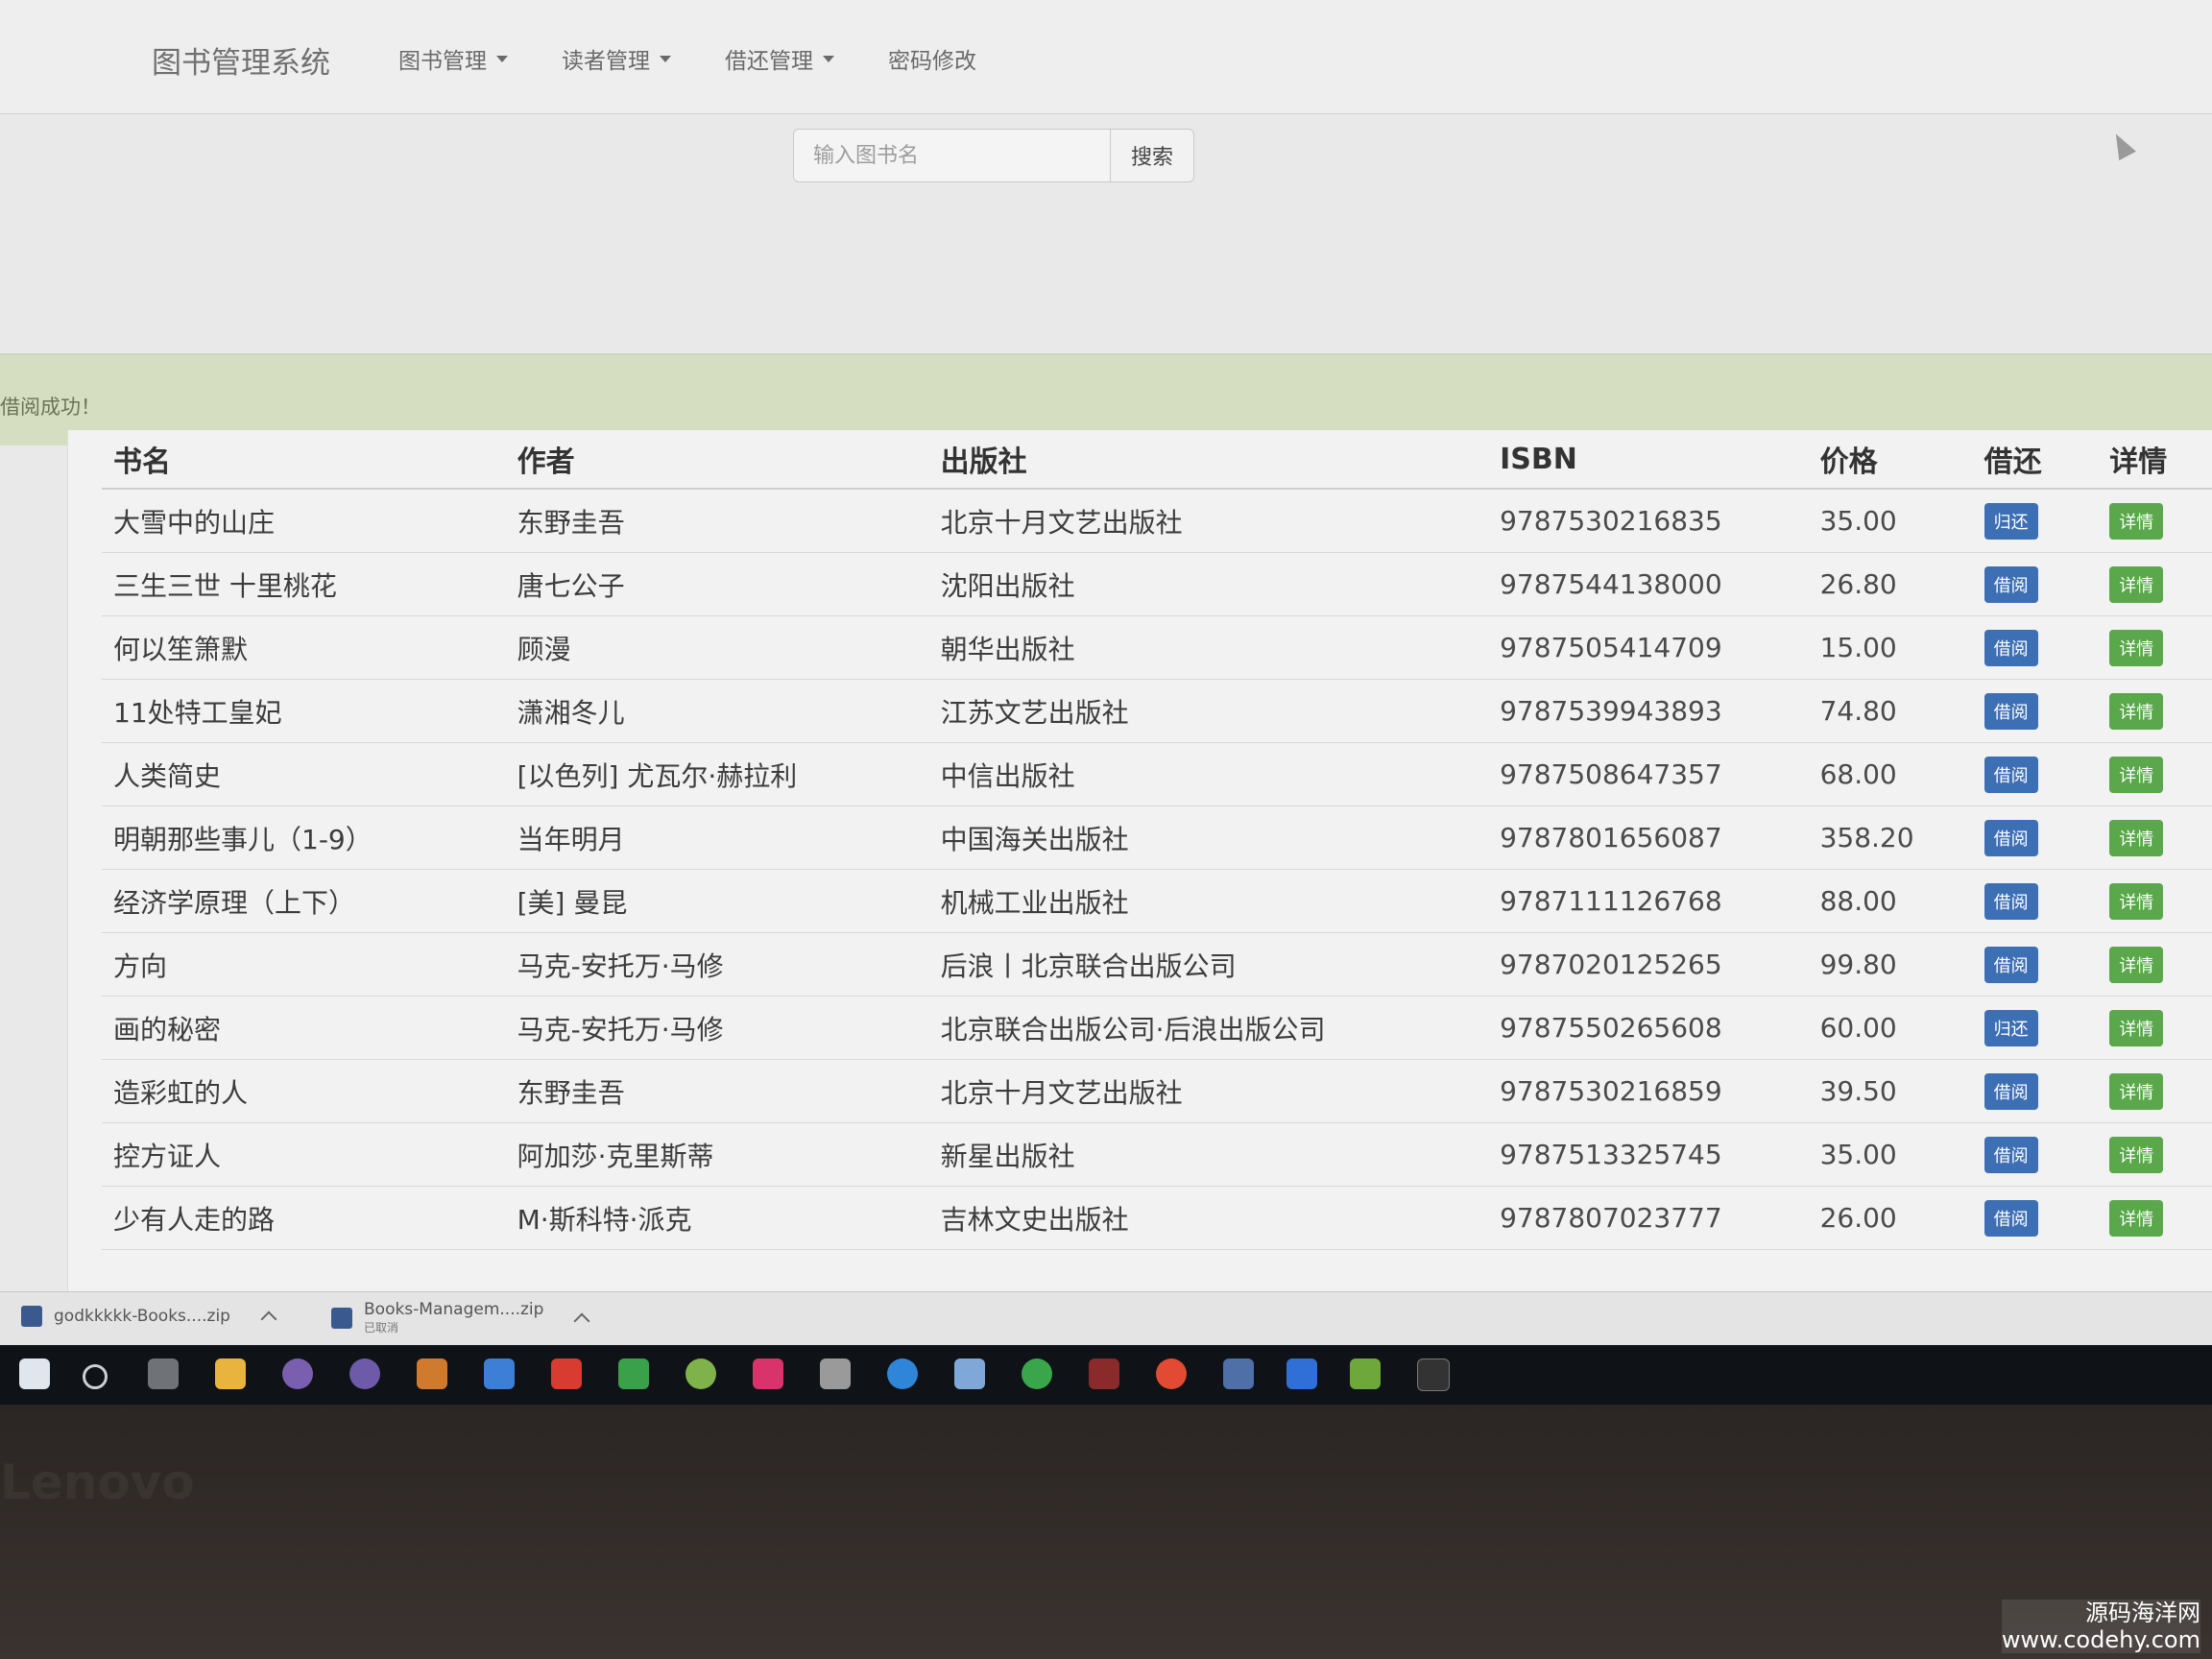  What do you see at coordinates (1433, 1374) in the screenshot?
I see `terminal-icon` at bounding box center [1433, 1374].